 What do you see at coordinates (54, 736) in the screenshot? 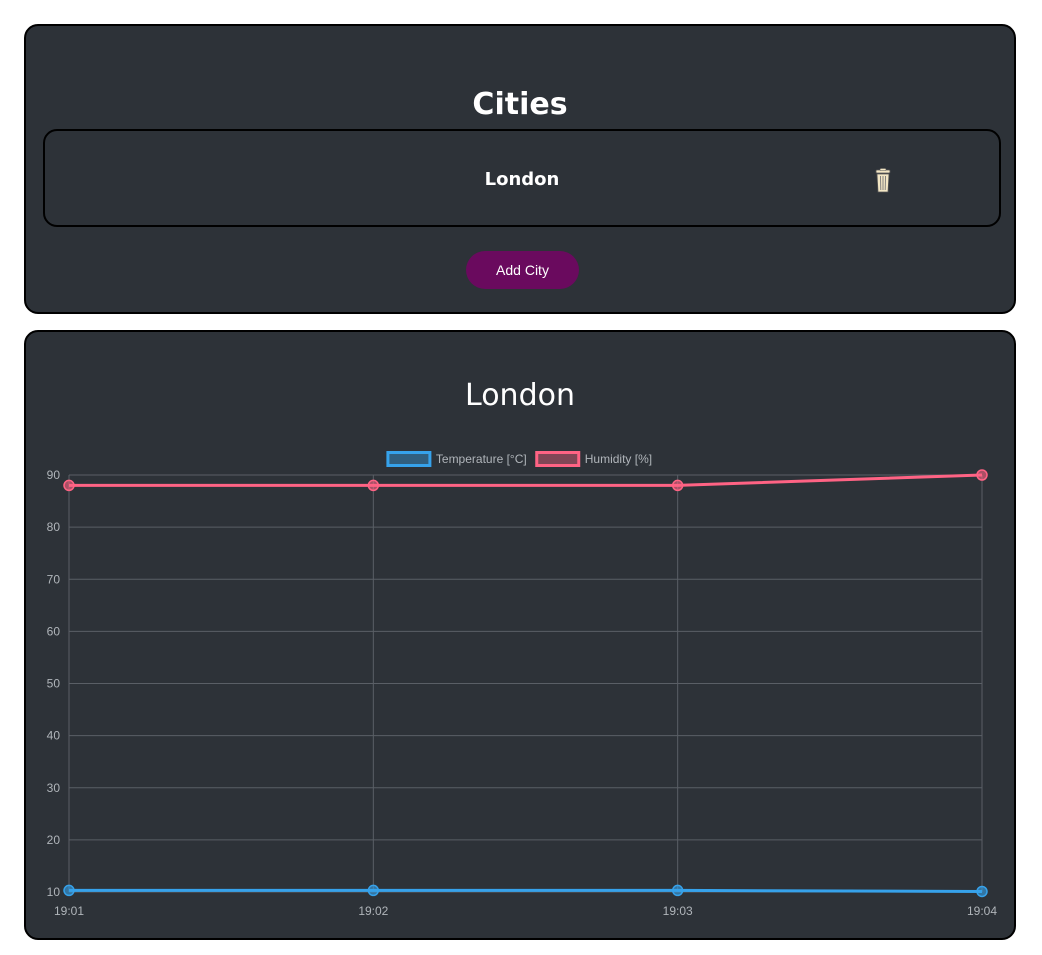
I see `y-tick-label: 40` at bounding box center [54, 736].